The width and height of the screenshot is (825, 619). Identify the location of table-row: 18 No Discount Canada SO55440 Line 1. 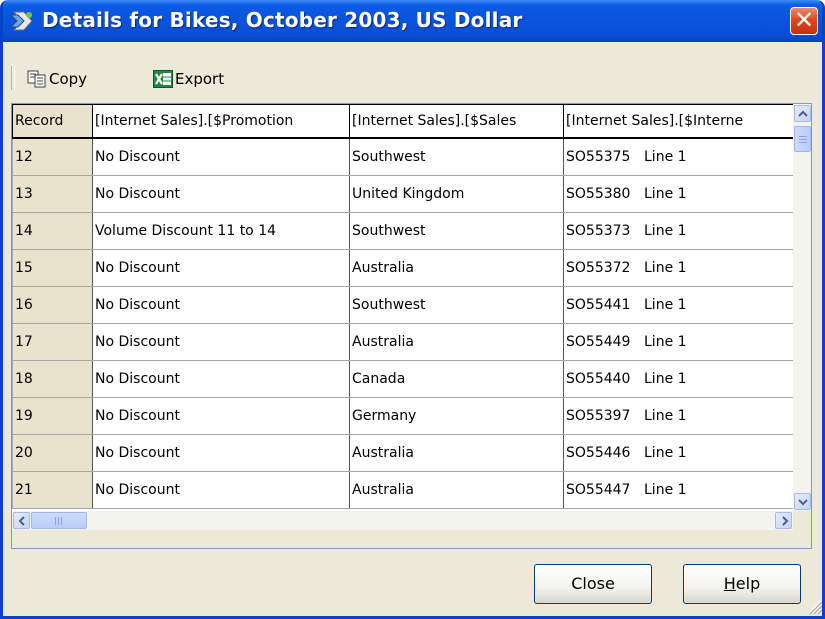
(403, 378).